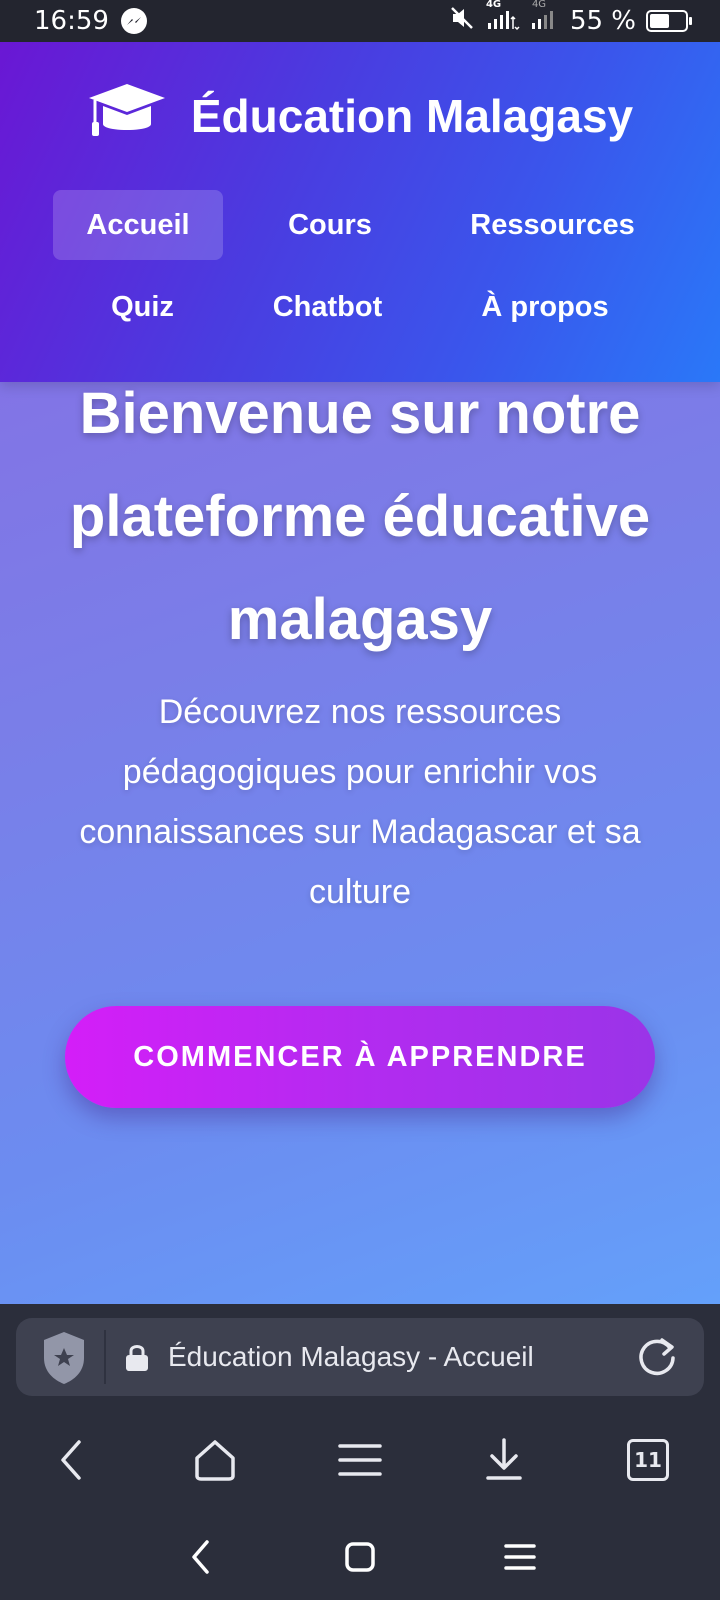 The width and height of the screenshot is (720, 1600). I want to click on nav-item-cours: Cours, so click(330, 225).